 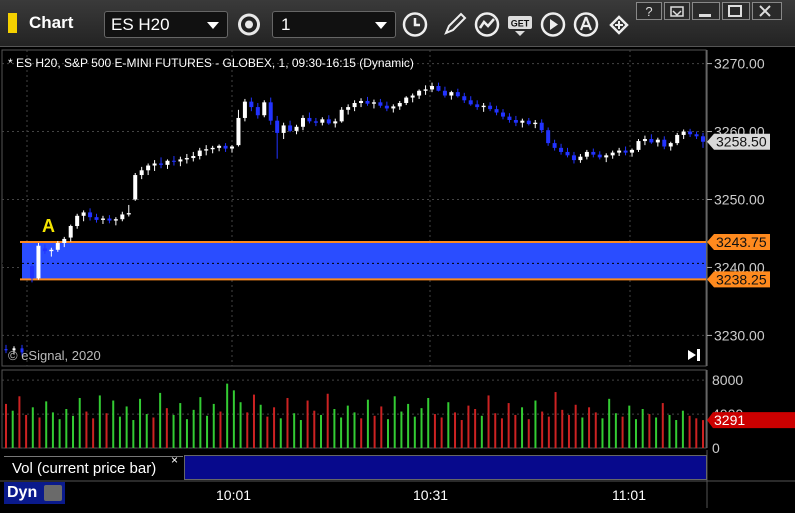 I want to click on volume-last-label: 3291, so click(x=729, y=420).